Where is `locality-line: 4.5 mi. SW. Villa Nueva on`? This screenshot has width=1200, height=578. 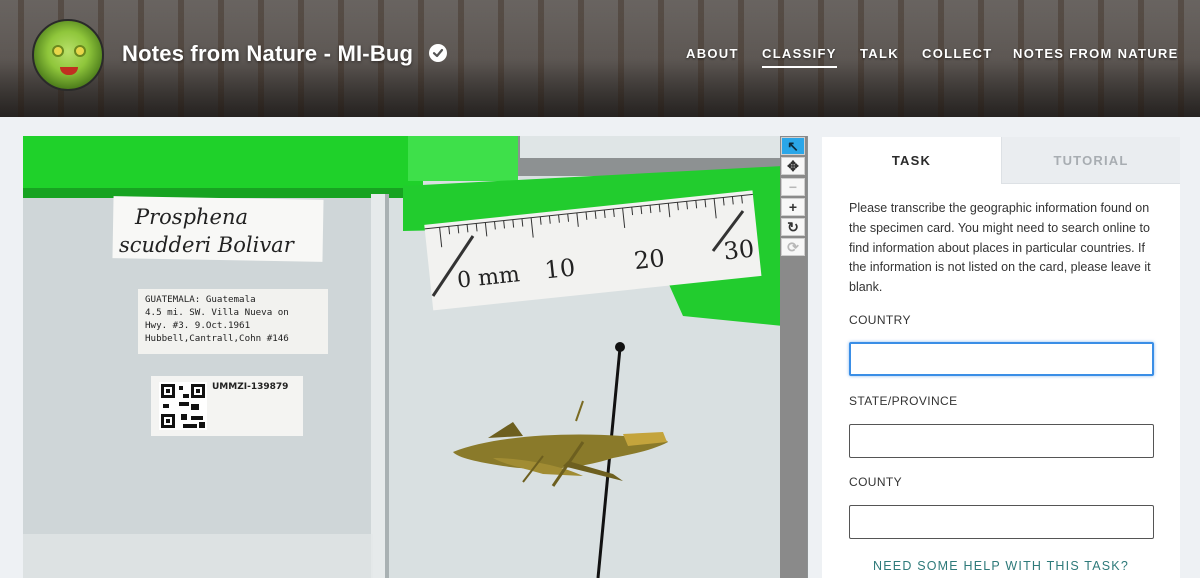 locality-line: 4.5 mi. SW. Villa Nueva on is located at coordinates (217, 312).